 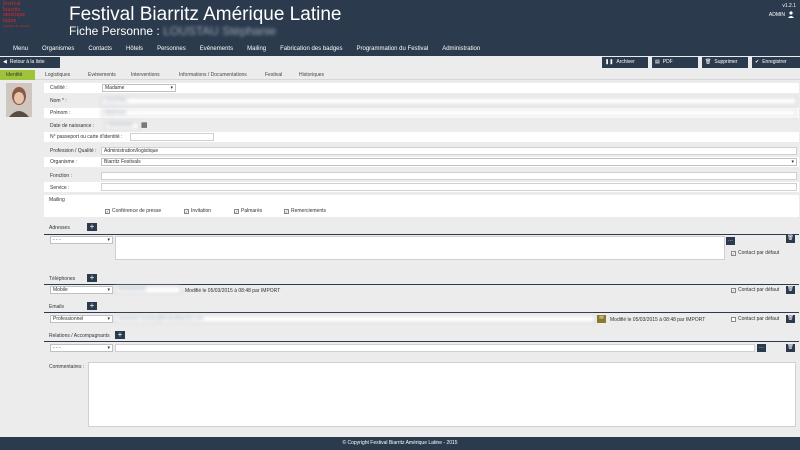 I want to click on nav-evenements: Evénements, so click(x=216, y=49).